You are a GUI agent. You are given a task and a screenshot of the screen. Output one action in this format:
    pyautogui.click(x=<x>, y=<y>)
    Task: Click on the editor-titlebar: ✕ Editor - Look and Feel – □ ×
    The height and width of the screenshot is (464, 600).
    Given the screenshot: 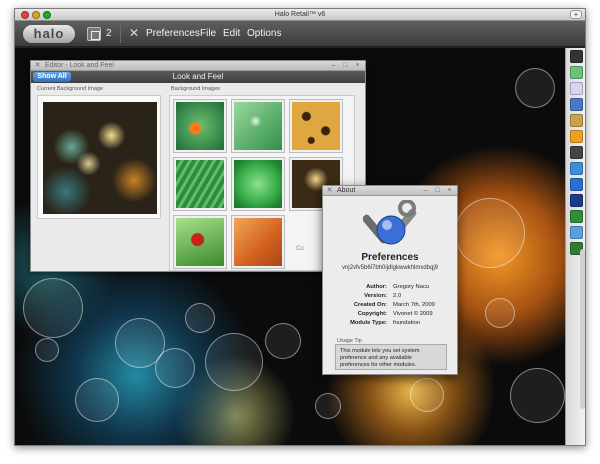 What is the action you would take?
    pyautogui.click(x=198, y=66)
    